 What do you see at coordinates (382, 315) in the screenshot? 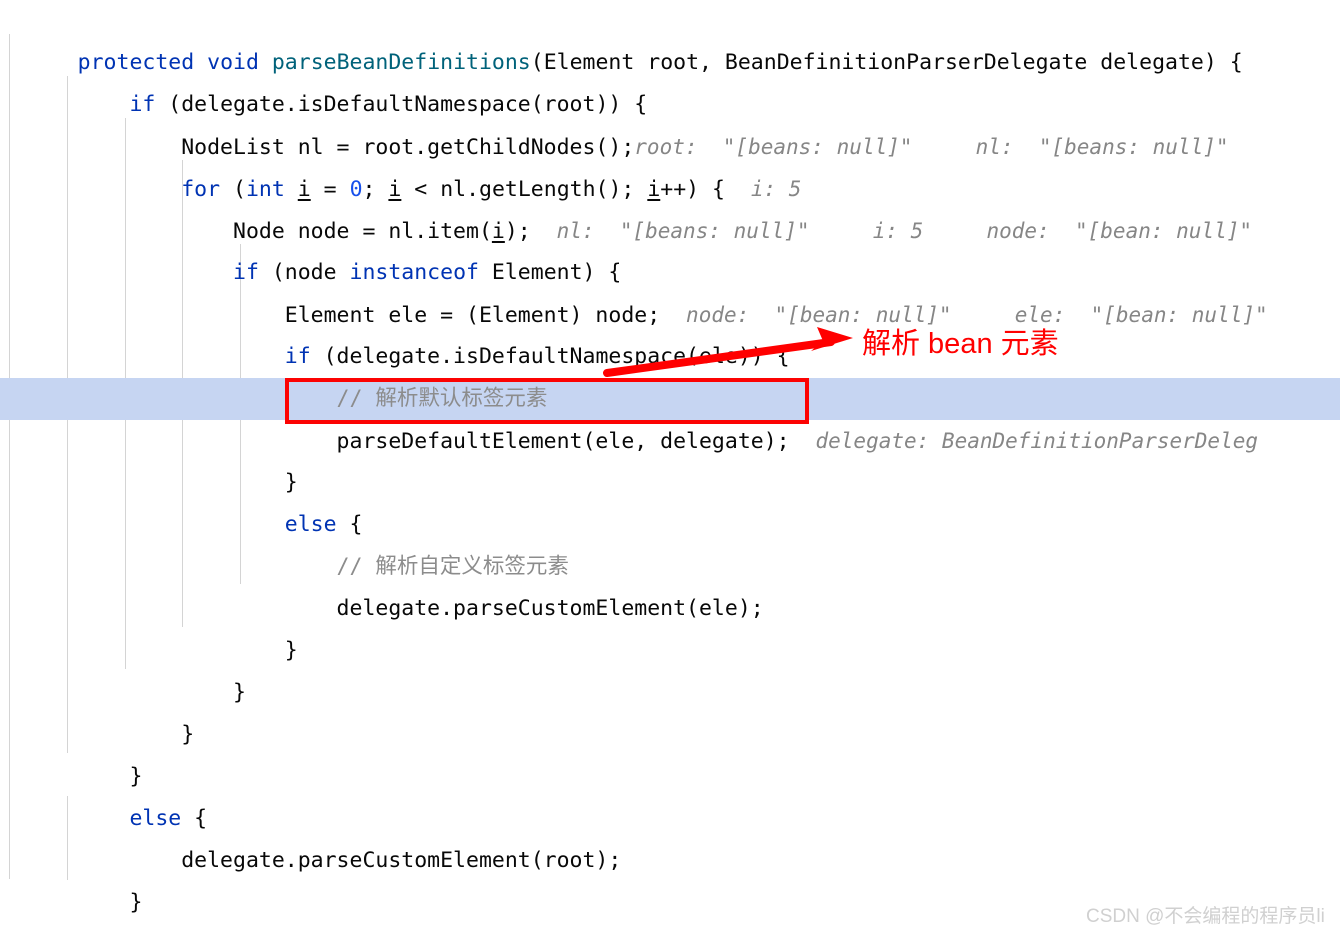
I see `code-line-text: Element ele = (Element) node;` at bounding box center [382, 315].